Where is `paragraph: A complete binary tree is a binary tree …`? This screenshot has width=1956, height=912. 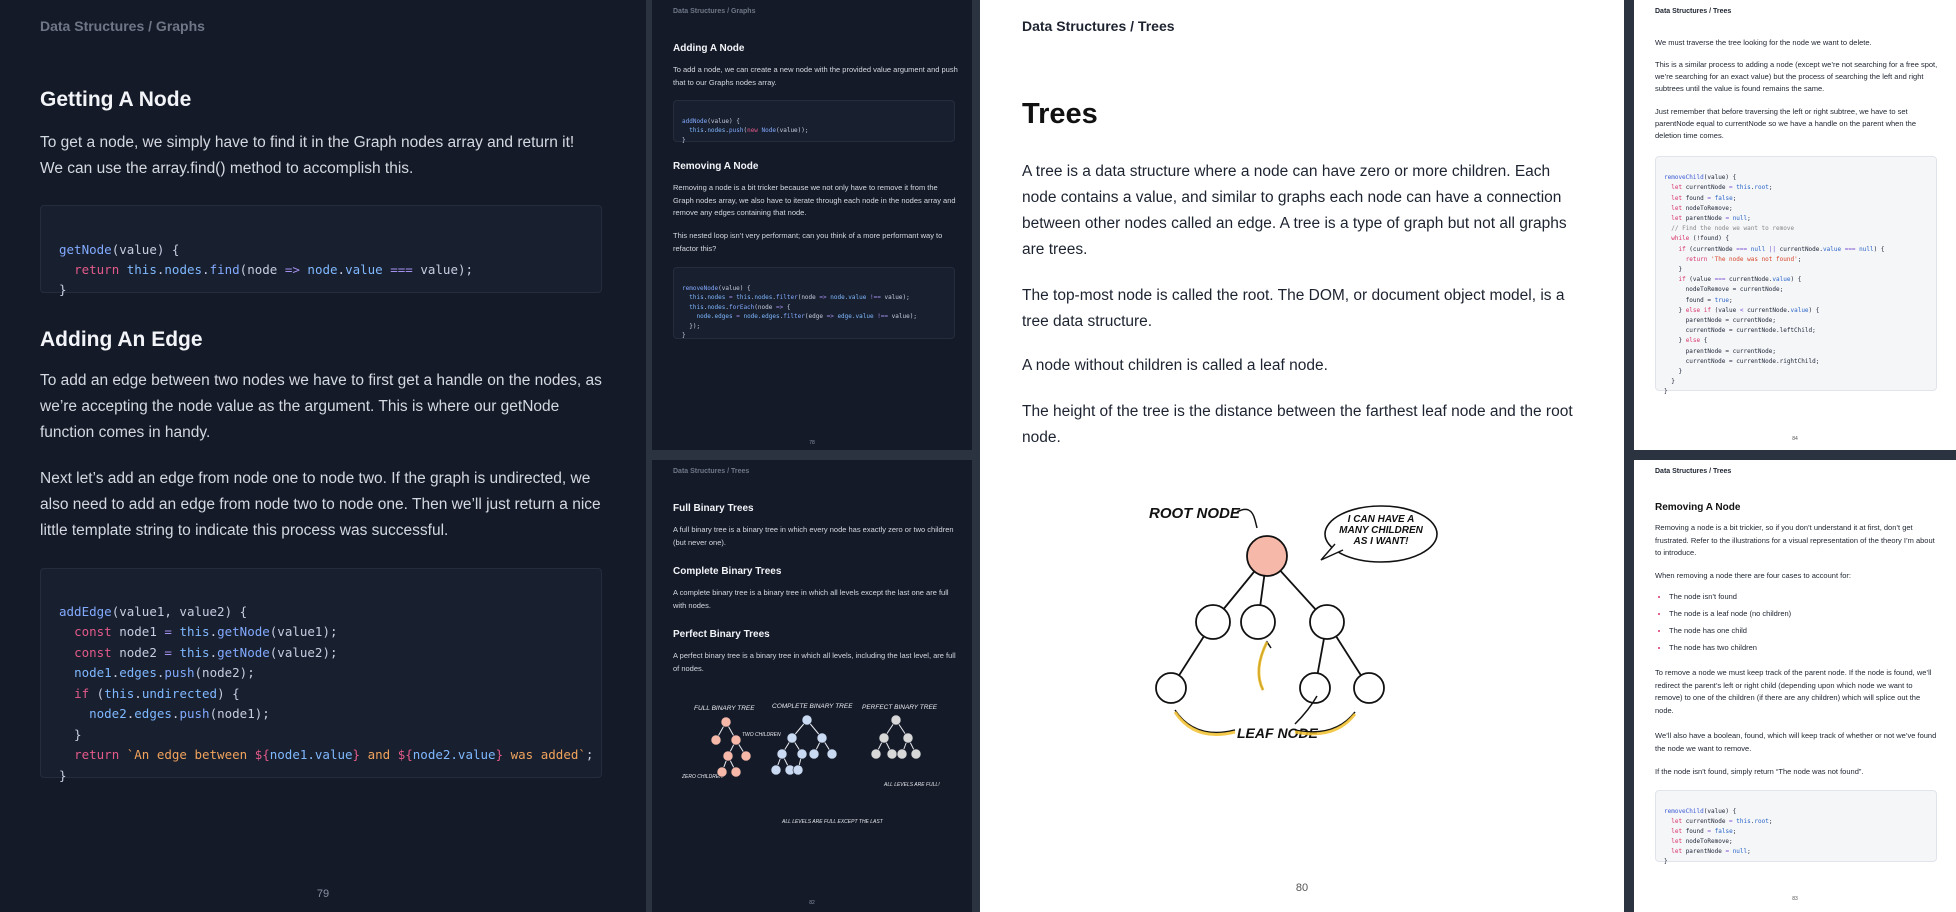 paragraph: A complete binary tree is a binary tree … is located at coordinates (811, 599).